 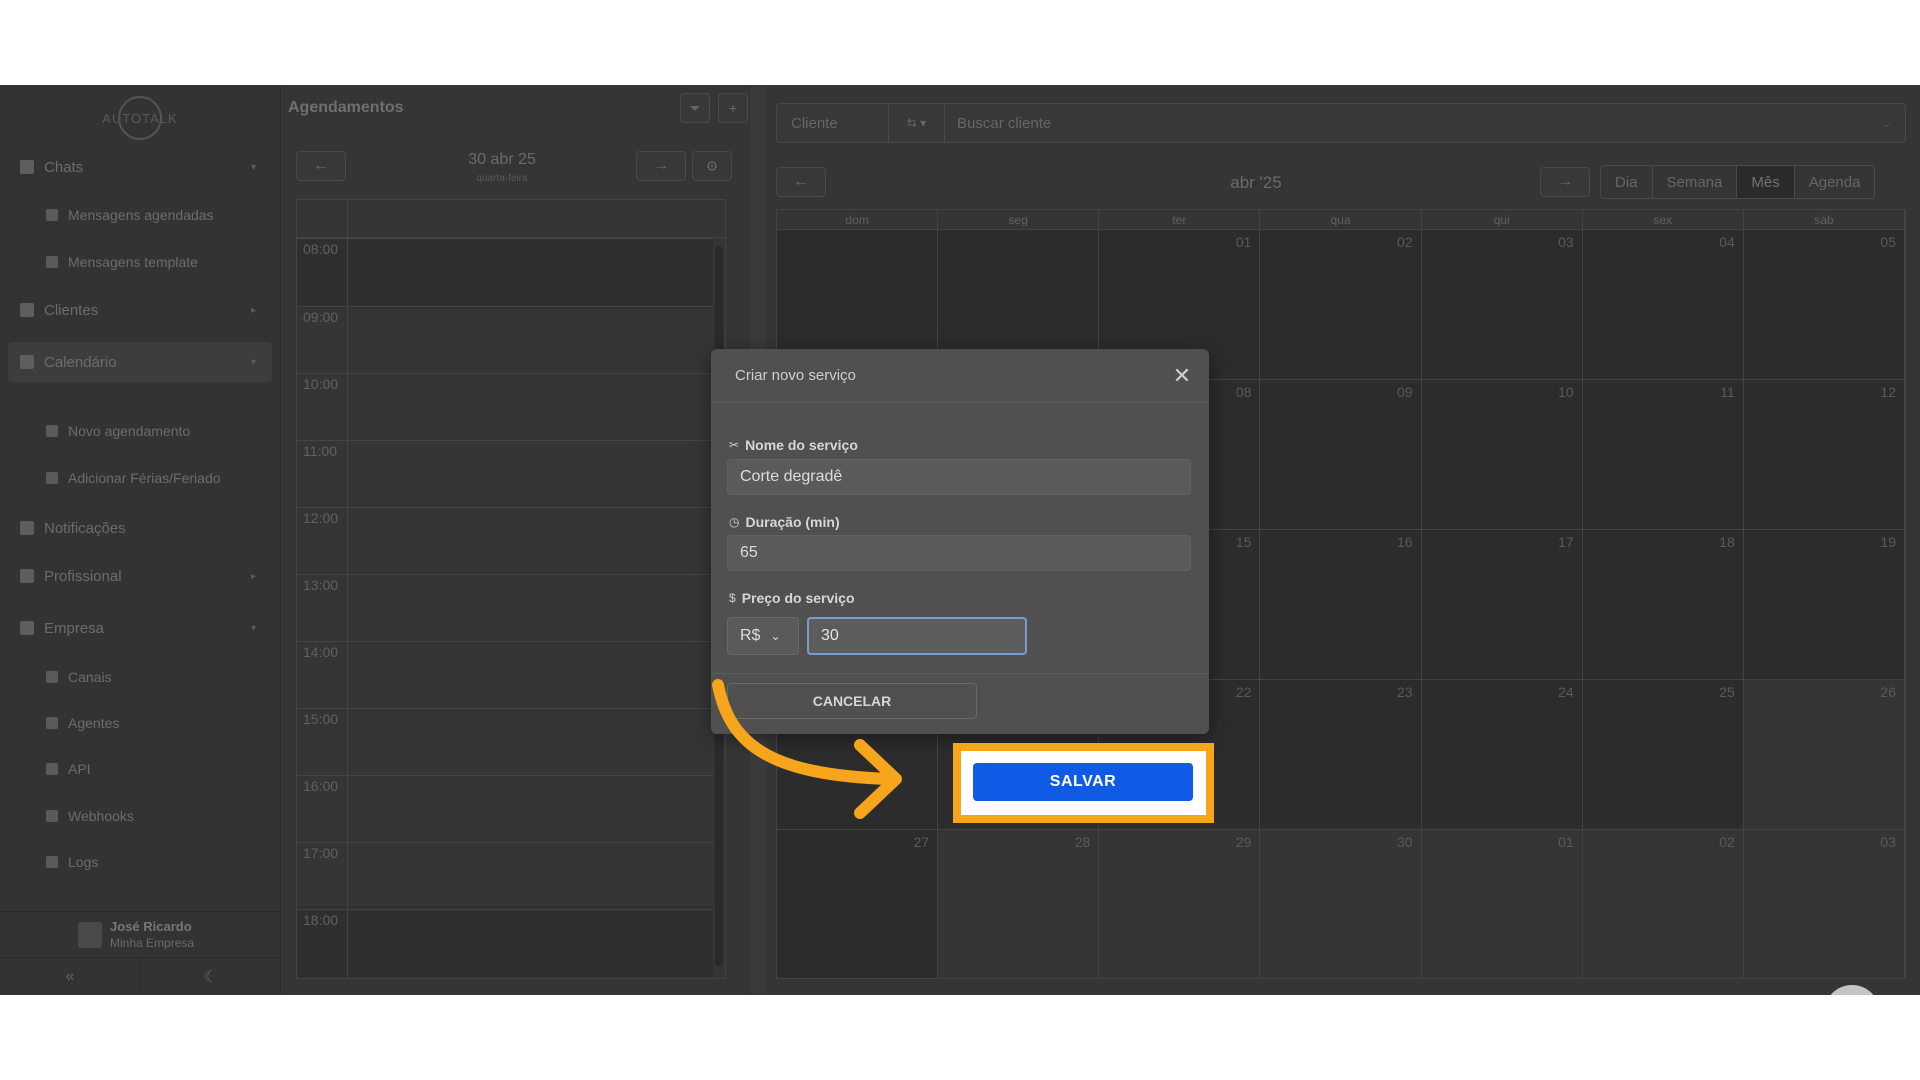 I want to click on client-filter-bar: Cliente ⇆ ▾ Buscar cliente ⌄, so click(x=1341, y=123).